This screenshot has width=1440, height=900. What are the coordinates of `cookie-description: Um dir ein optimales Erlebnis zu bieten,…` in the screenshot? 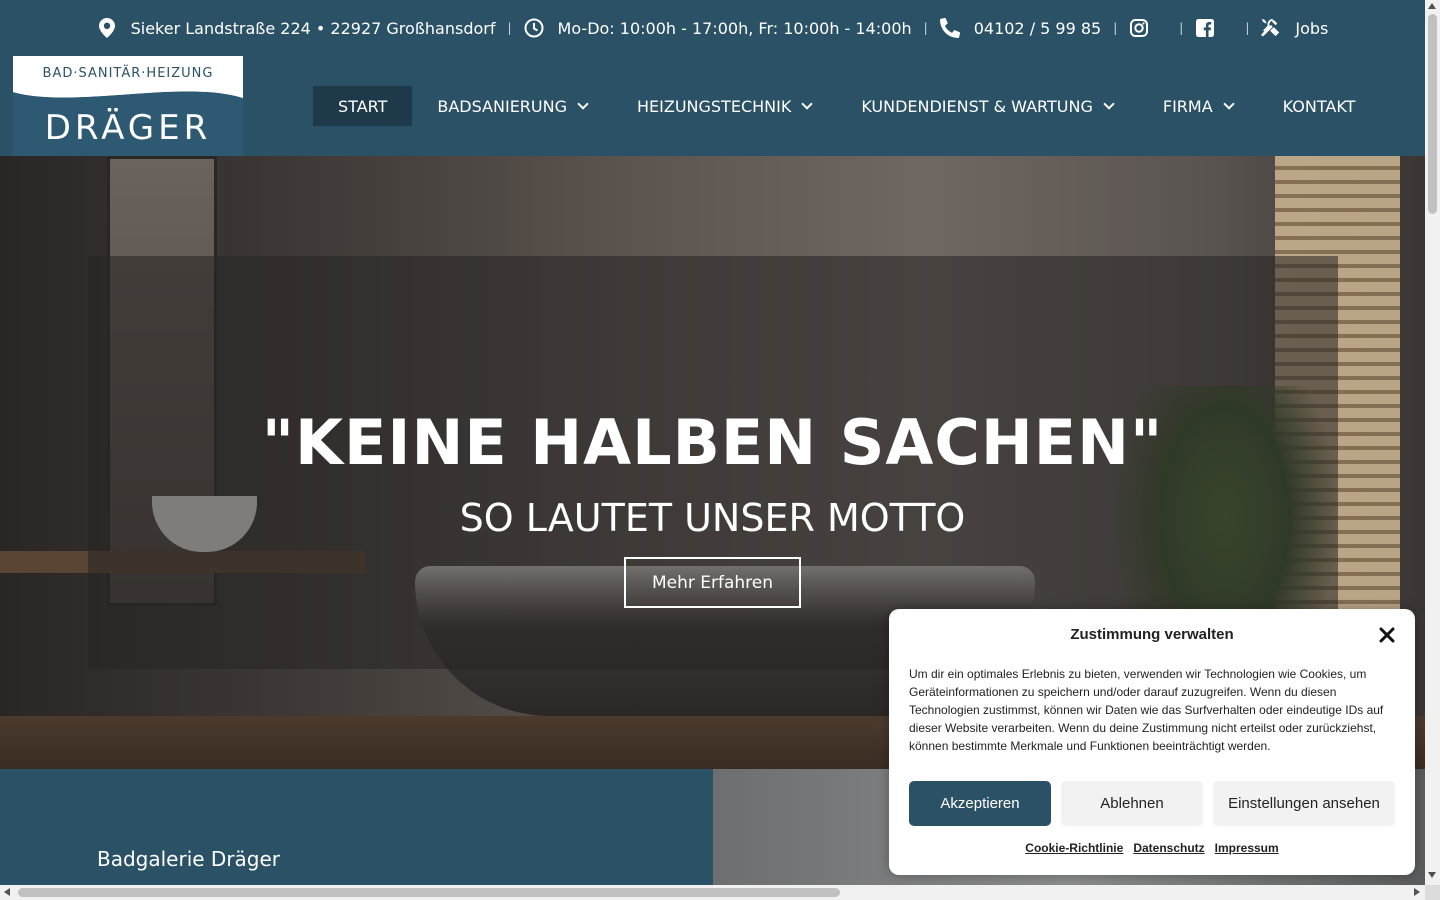 It's located at (1146, 710).